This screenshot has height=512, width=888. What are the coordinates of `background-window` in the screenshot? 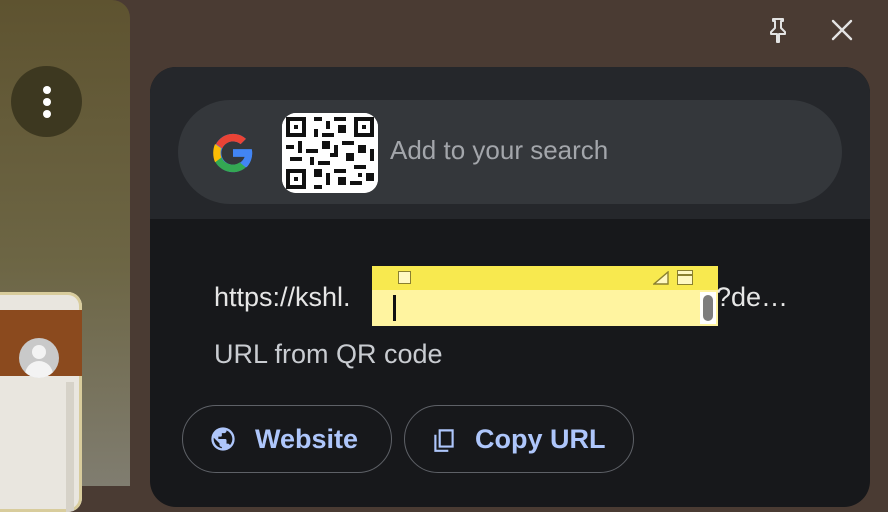 It's located at (65, 256).